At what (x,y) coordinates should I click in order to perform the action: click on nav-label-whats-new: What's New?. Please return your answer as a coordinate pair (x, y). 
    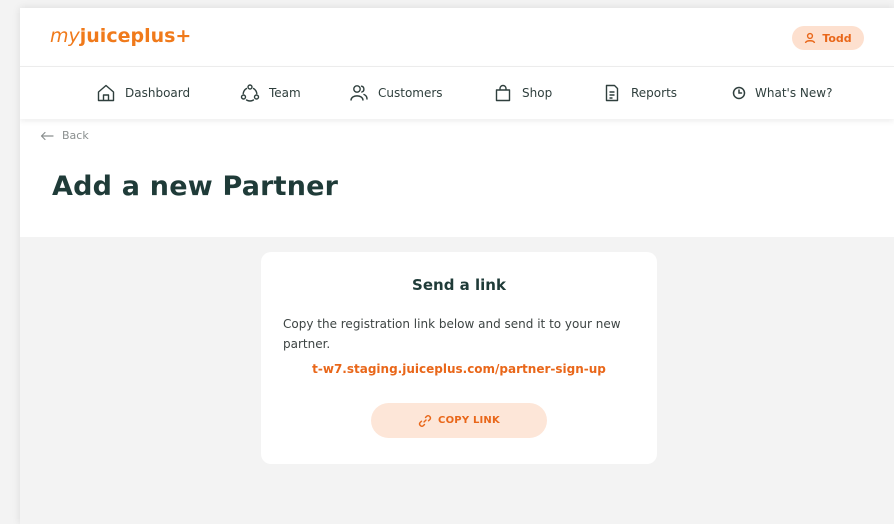
    Looking at the image, I should click on (794, 93).